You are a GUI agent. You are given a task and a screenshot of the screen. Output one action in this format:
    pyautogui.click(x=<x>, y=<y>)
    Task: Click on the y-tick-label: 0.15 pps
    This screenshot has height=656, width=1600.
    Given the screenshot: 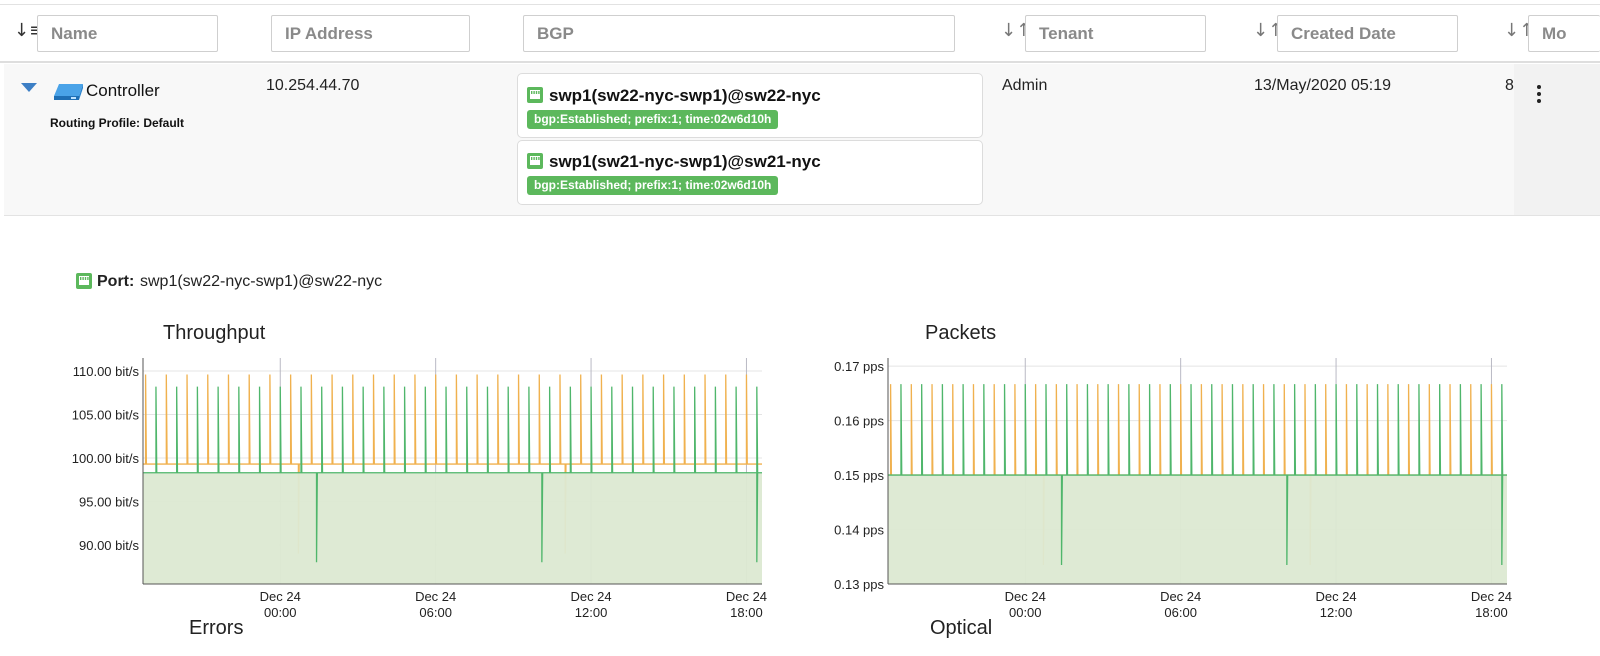 What is the action you would take?
    pyautogui.click(x=859, y=475)
    